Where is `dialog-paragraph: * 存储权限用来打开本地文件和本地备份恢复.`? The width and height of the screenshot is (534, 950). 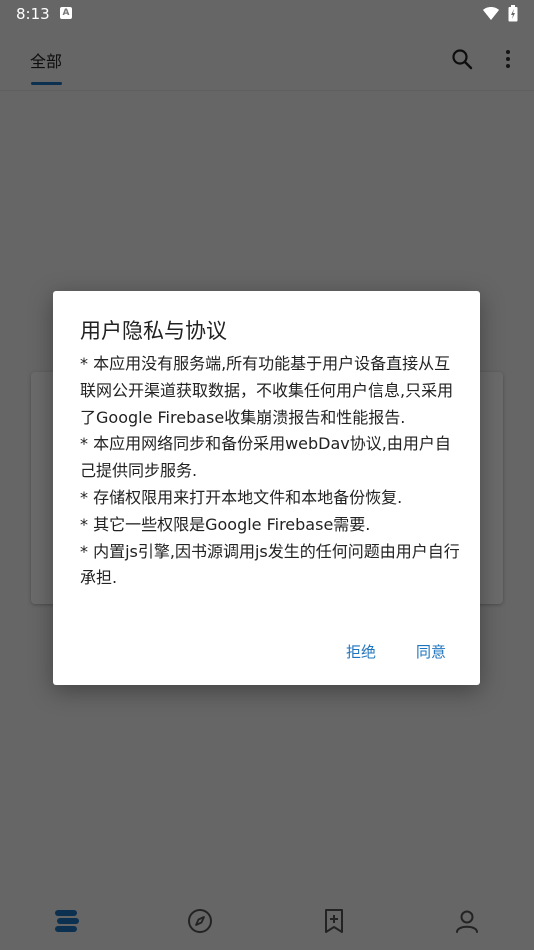 dialog-paragraph: * 存储权限用来打开本地文件和本地备份恢复. is located at coordinates (241, 497).